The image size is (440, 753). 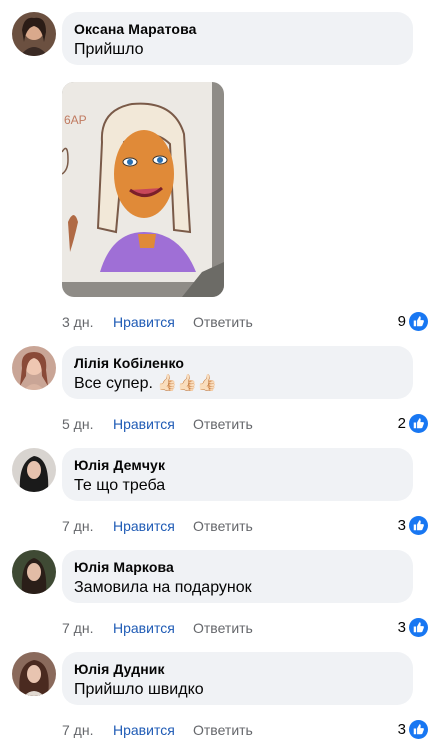 I want to click on comment-actions: 3 дн. Нравится Ответить 9, so click(x=245, y=322).